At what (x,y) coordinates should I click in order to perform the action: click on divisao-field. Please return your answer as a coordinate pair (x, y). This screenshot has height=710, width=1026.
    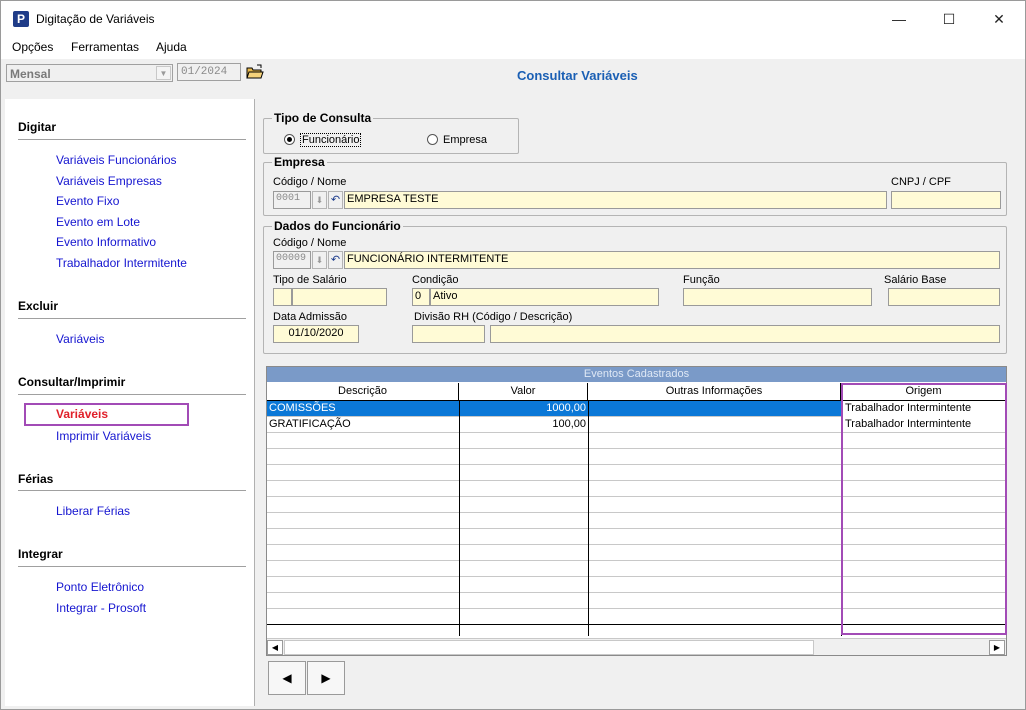
    Looking at the image, I should click on (745, 334).